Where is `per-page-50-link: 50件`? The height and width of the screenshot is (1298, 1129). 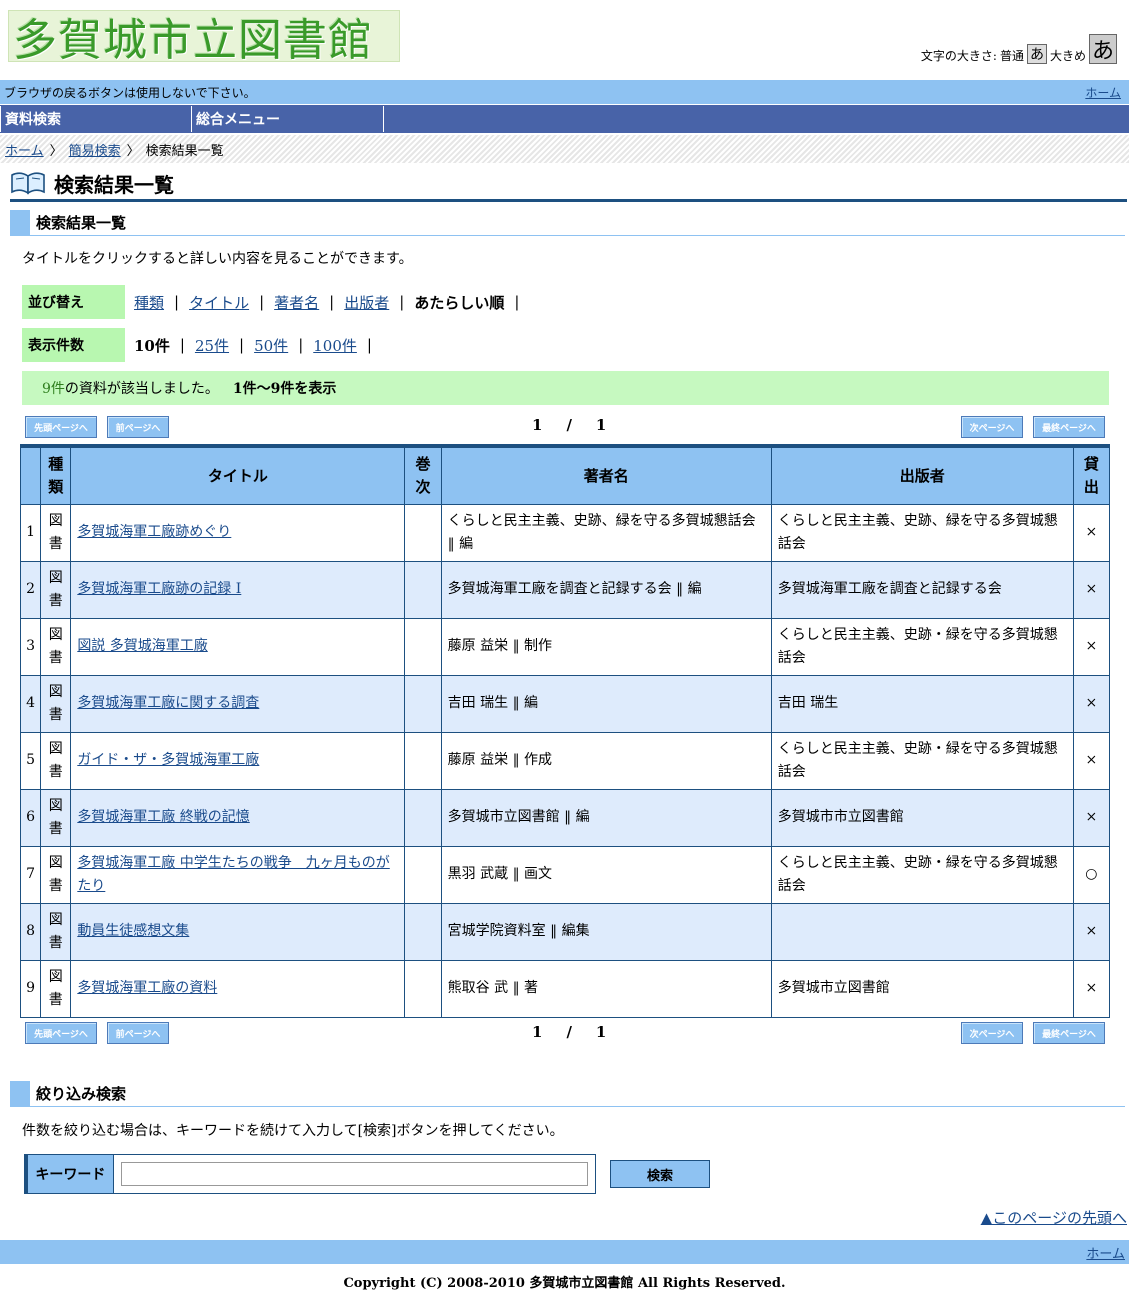
per-page-50-link: 50件 is located at coordinates (271, 345).